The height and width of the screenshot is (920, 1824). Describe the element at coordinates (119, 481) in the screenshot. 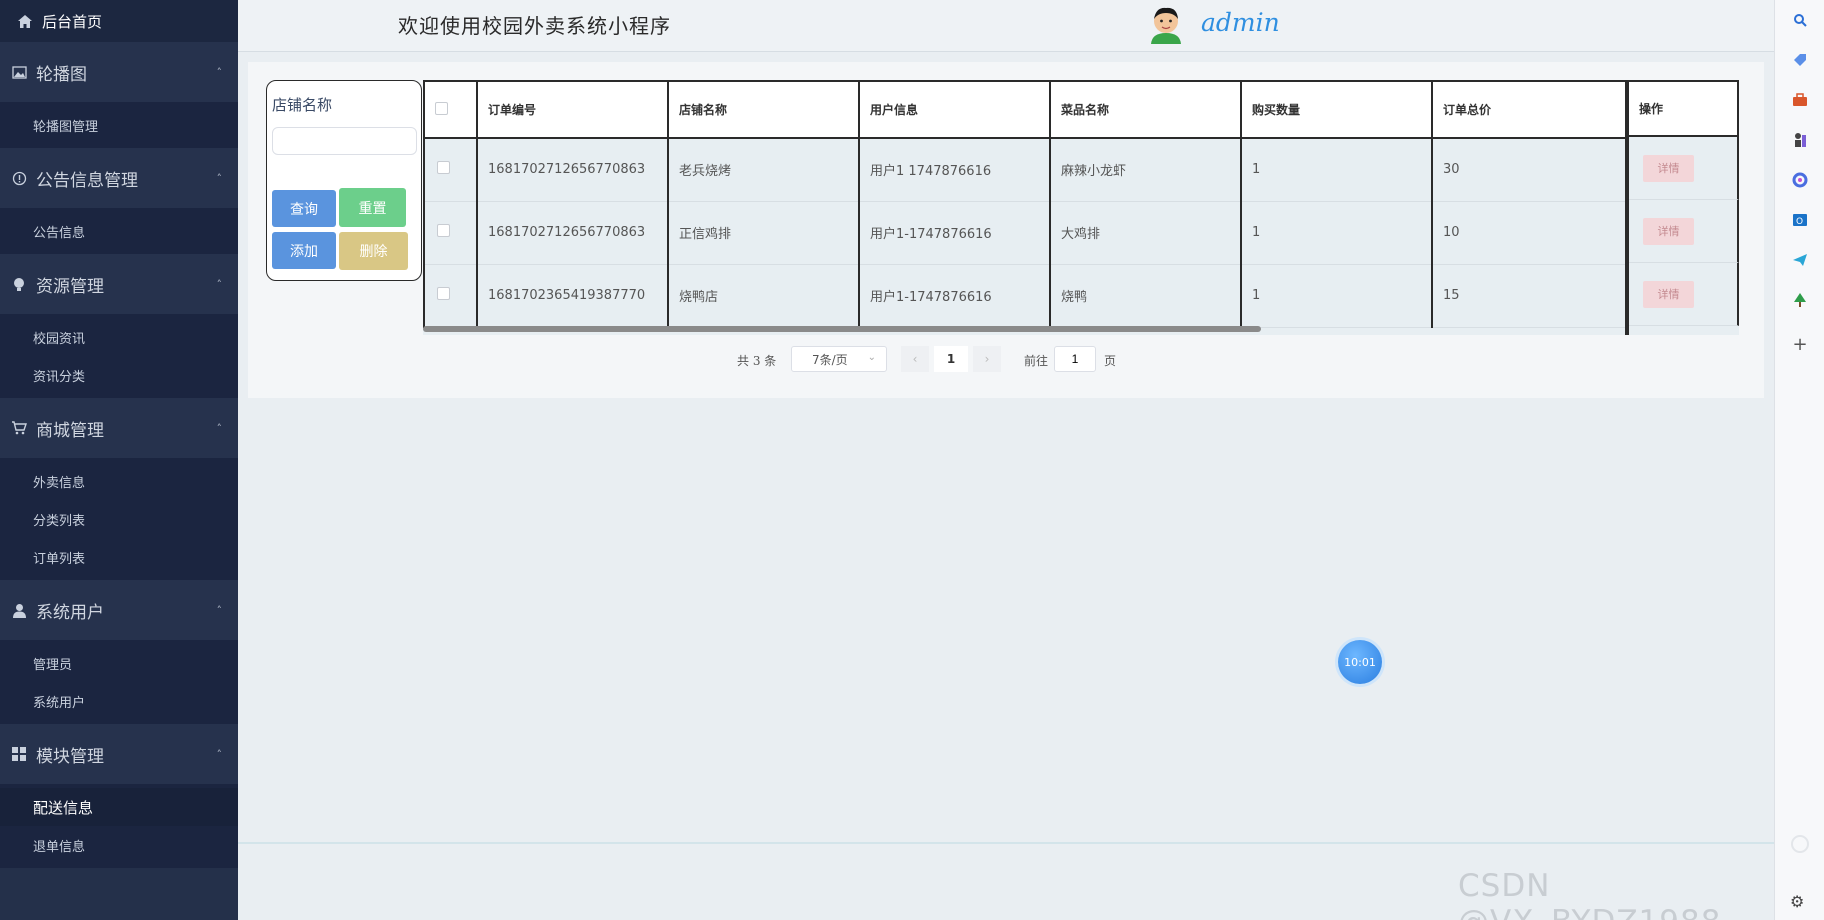

I see `sidebar-item: 外卖信息` at that location.